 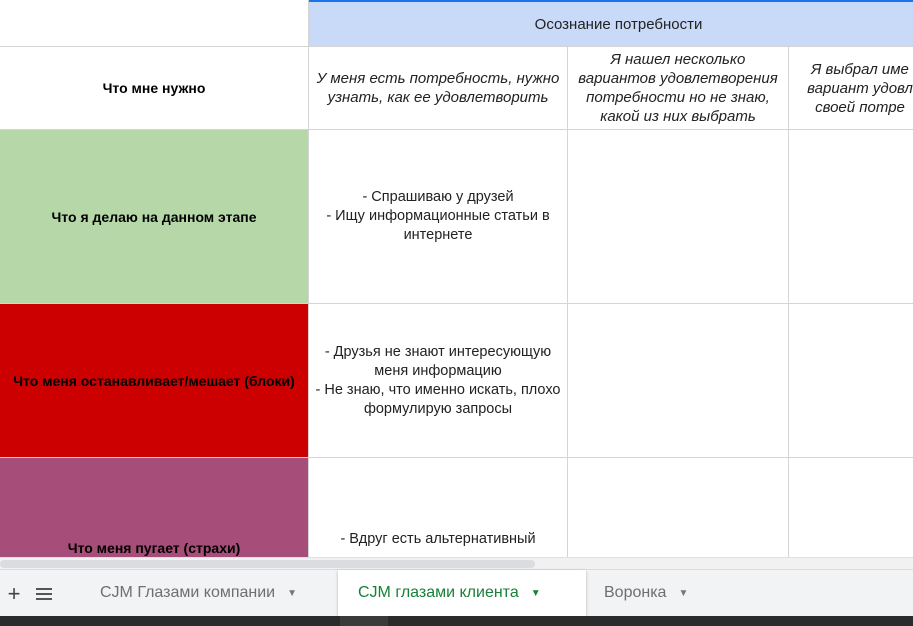 I want to click on cell-text: - Вдруг есть альтернативный, so click(x=438, y=539).